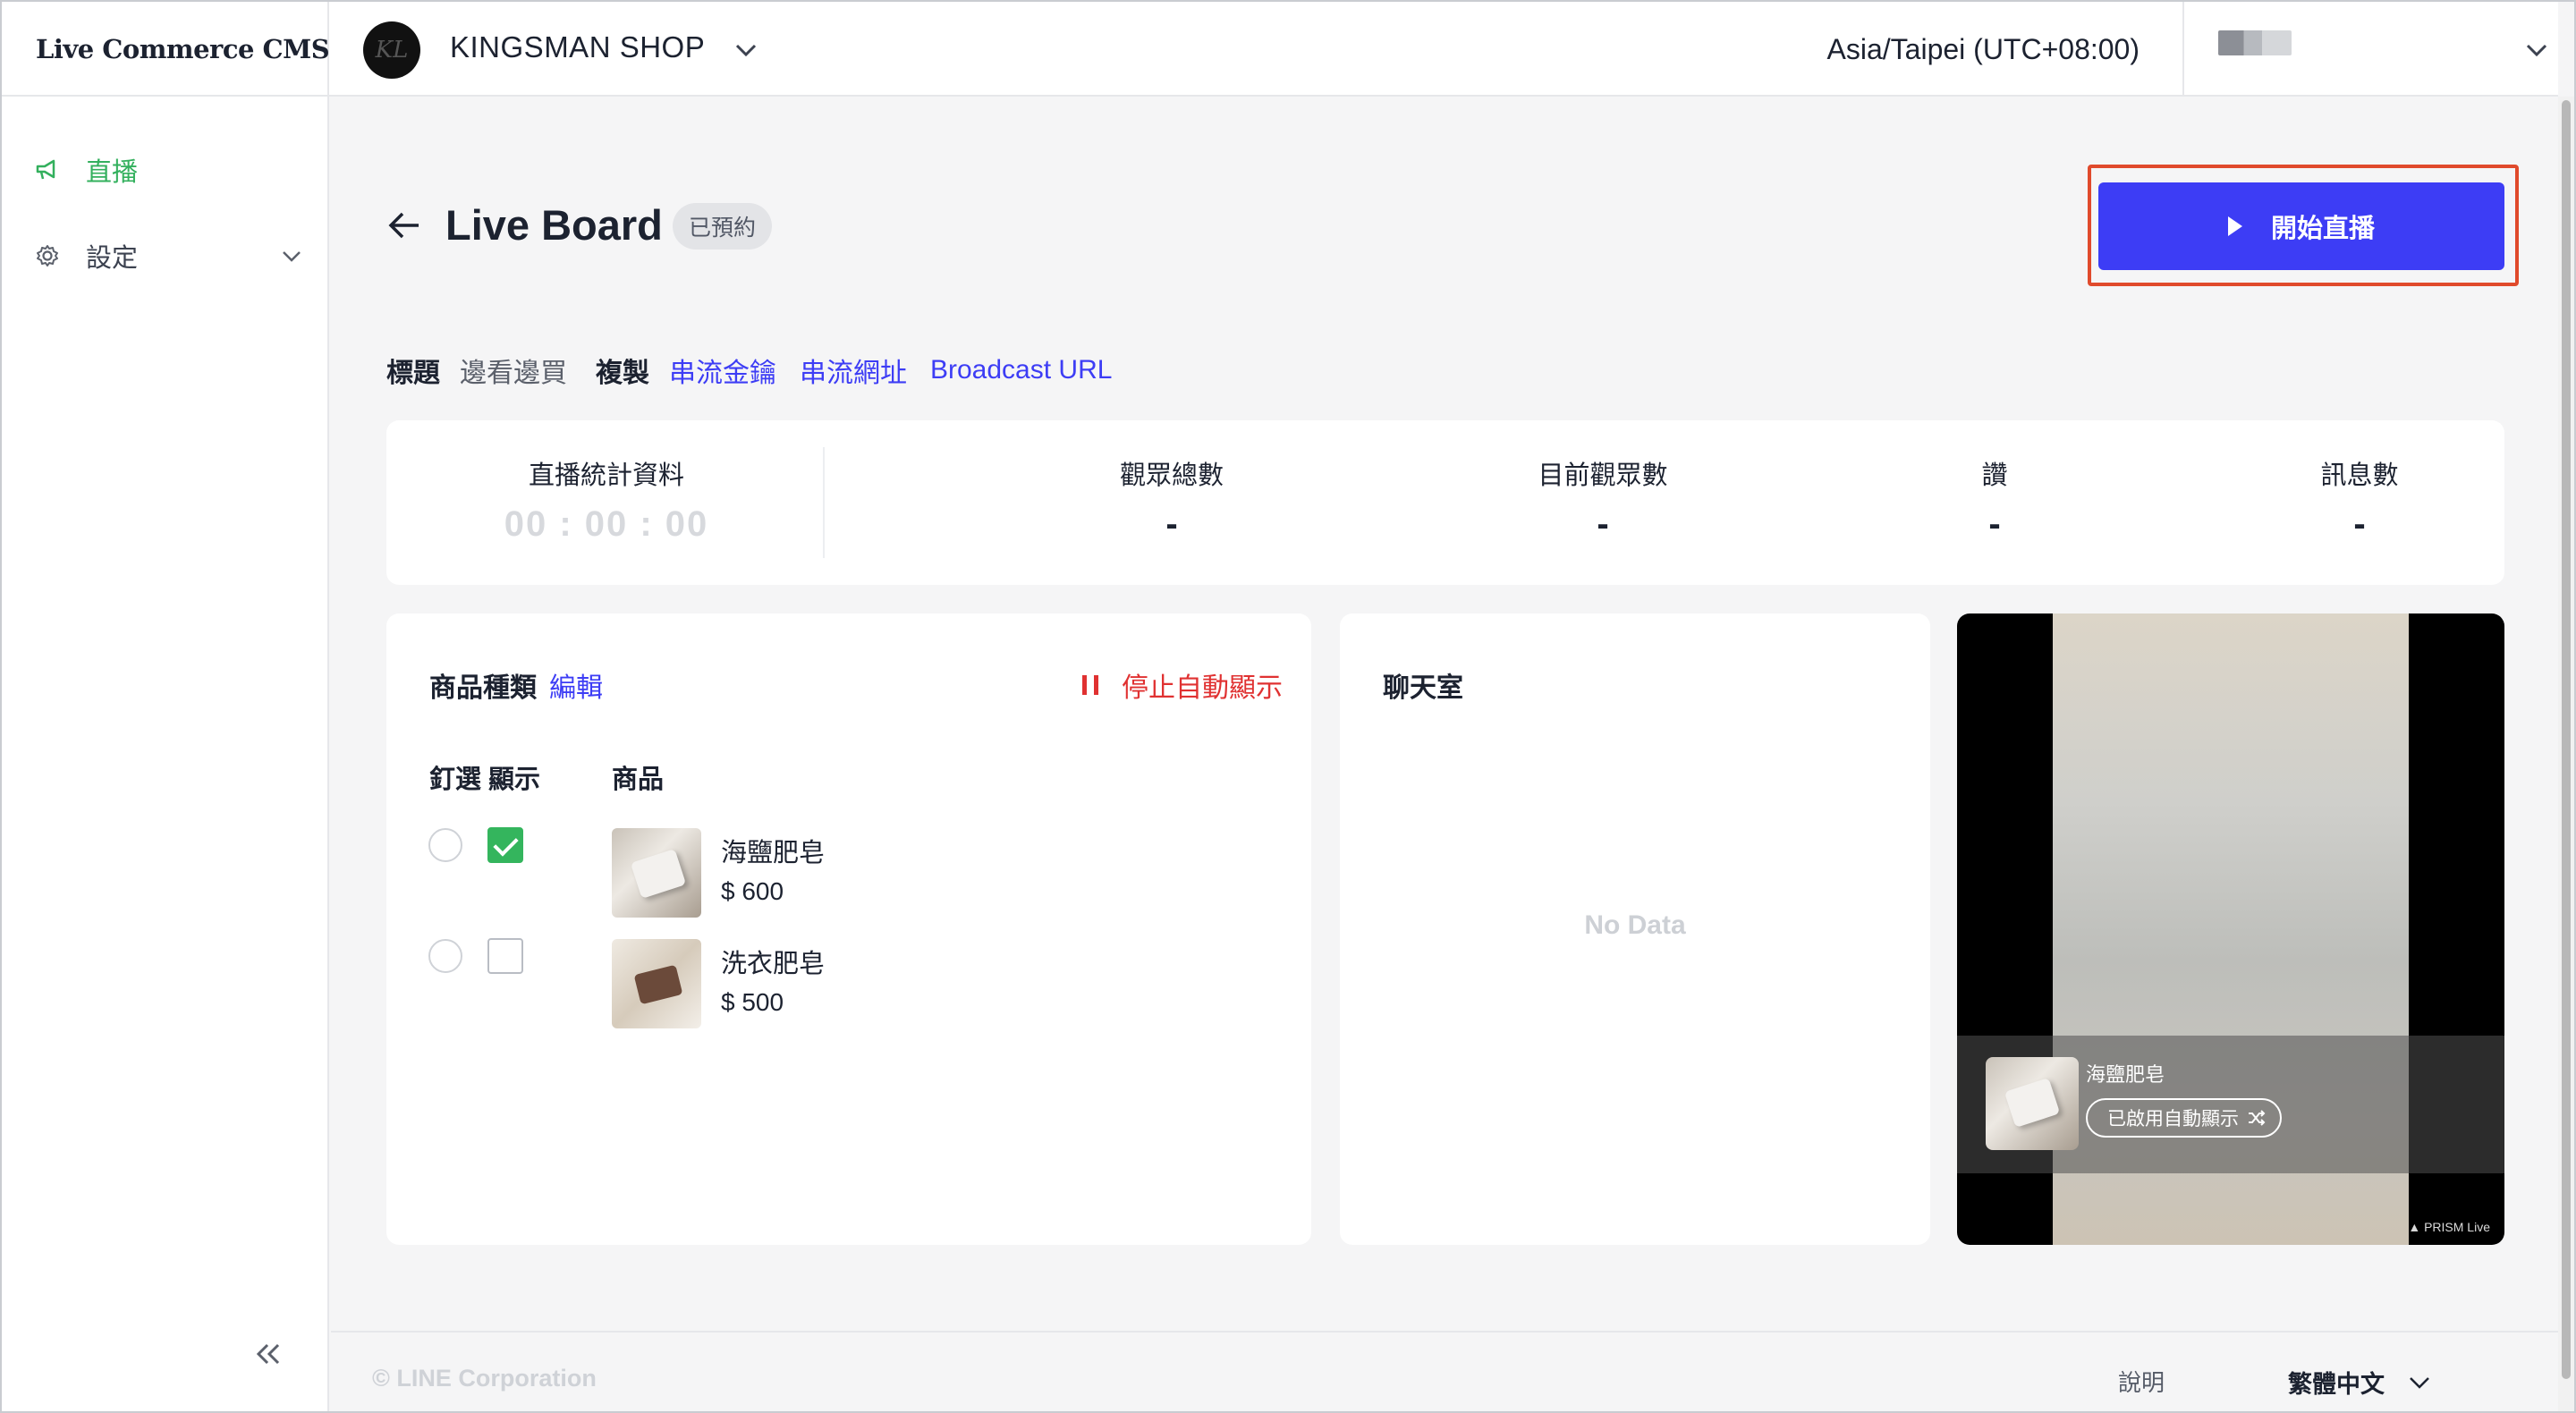  Describe the element at coordinates (606, 524) in the screenshot. I see `live-timer: 00 : 00 : 00` at that location.